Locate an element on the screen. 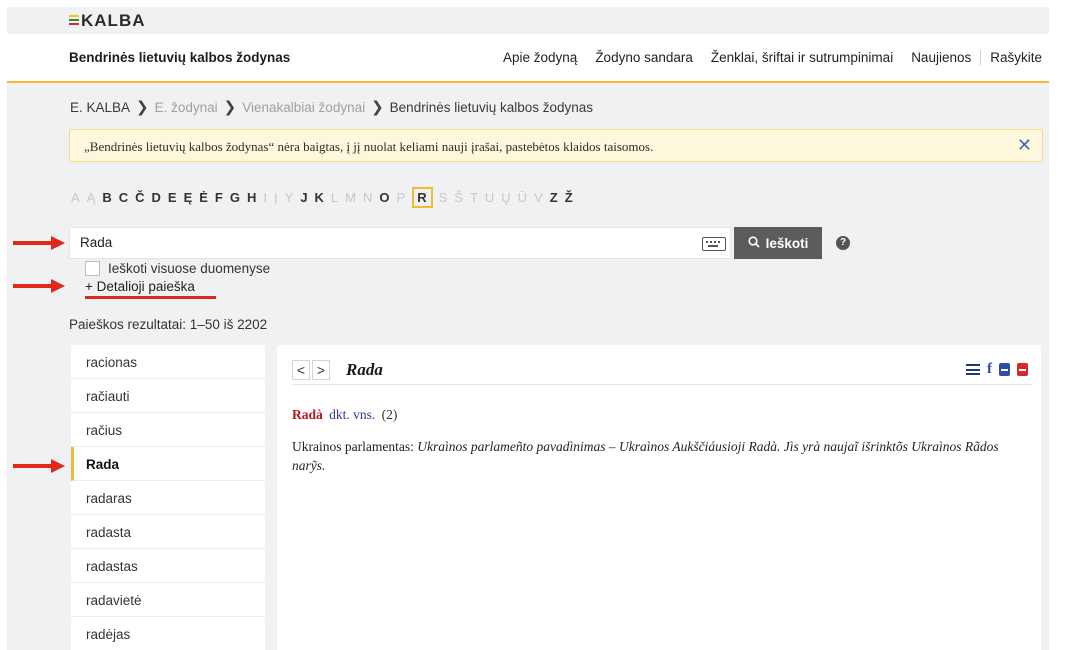  alphabet-letter: U is located at coordinates (490, 197).